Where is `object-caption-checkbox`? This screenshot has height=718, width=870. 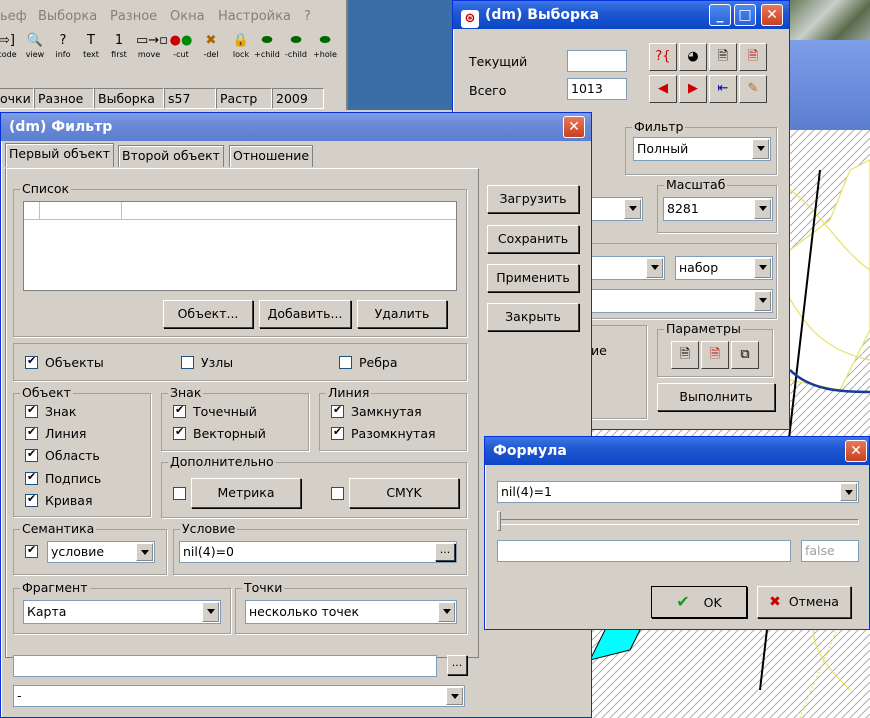
object-caption-checkbox is located at coordinates (31, 477).